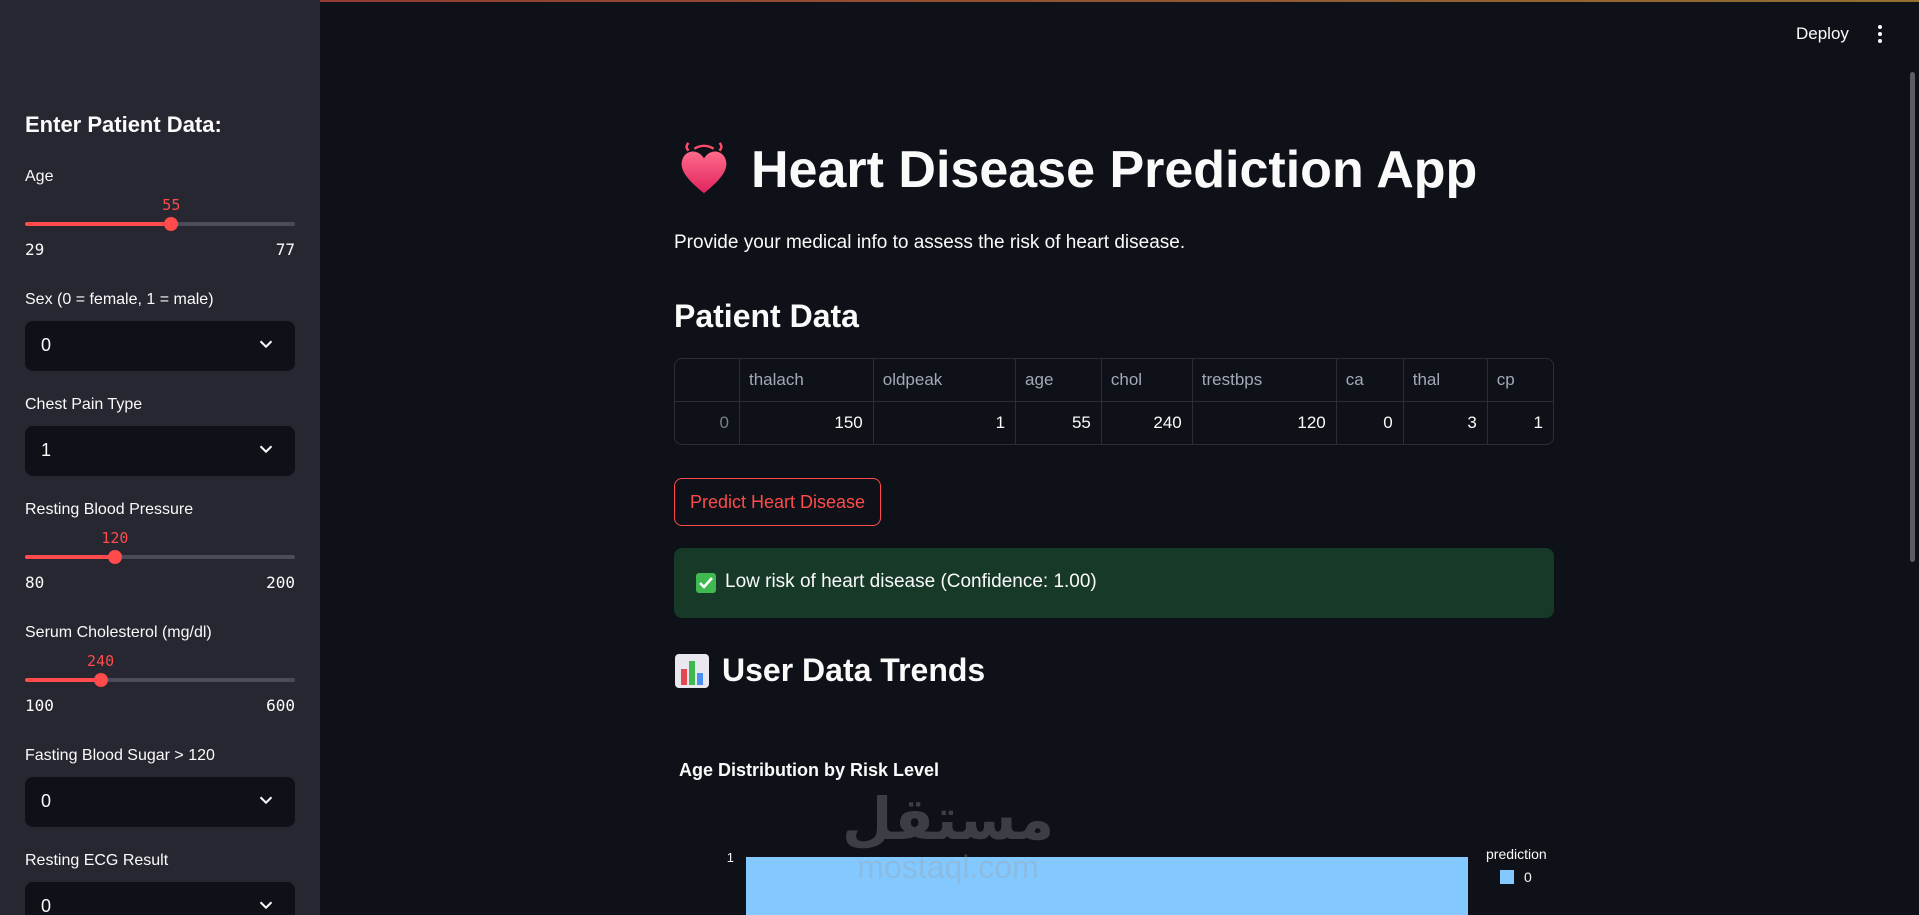 The image size is (1919, 915). What do you see at coordinates (1264, 380) in the screenshot?
I see `table-header-cell: trestbps` at bounding box center [1264, 380].